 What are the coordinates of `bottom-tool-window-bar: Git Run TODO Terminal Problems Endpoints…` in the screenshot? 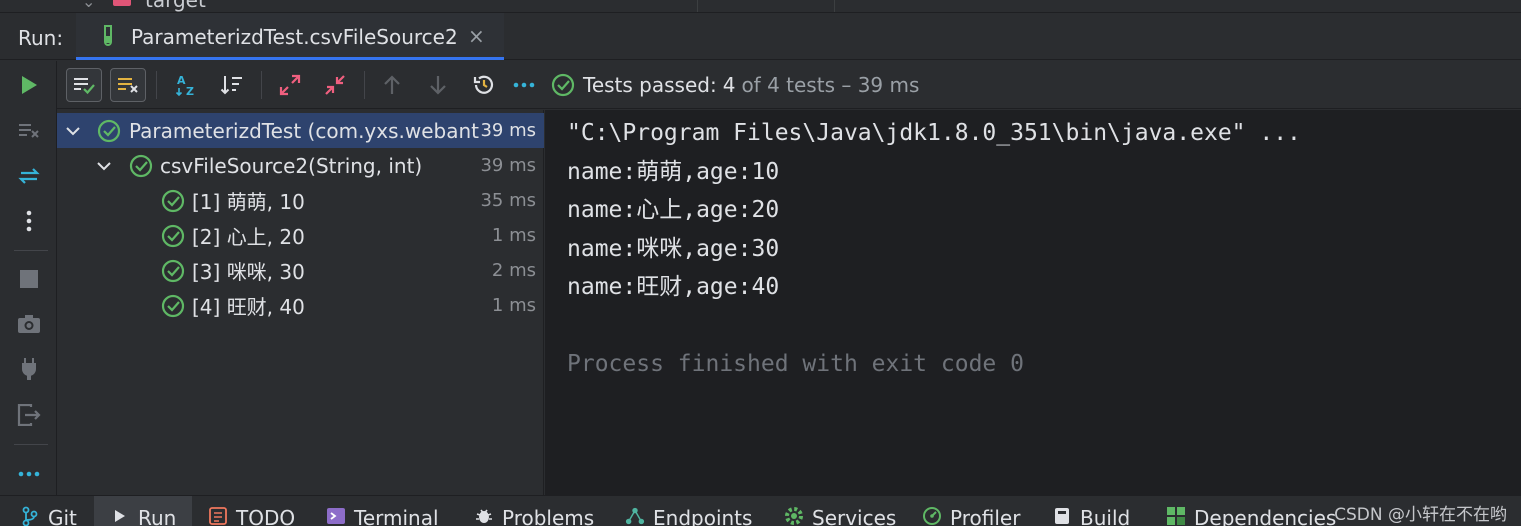 It's located at (760, 510).